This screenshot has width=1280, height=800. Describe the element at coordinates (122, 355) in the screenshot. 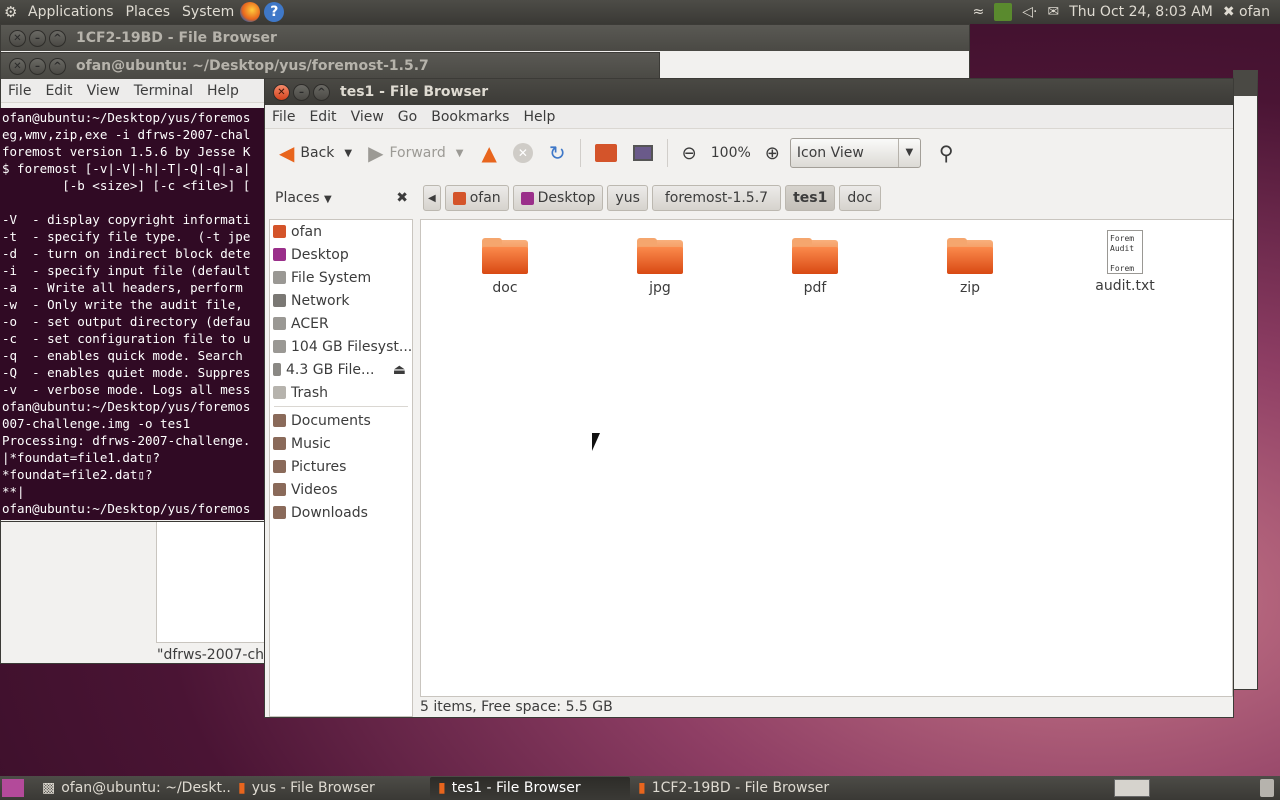

I see `terminal-line: -q - enables quick mode. Search` at that location.